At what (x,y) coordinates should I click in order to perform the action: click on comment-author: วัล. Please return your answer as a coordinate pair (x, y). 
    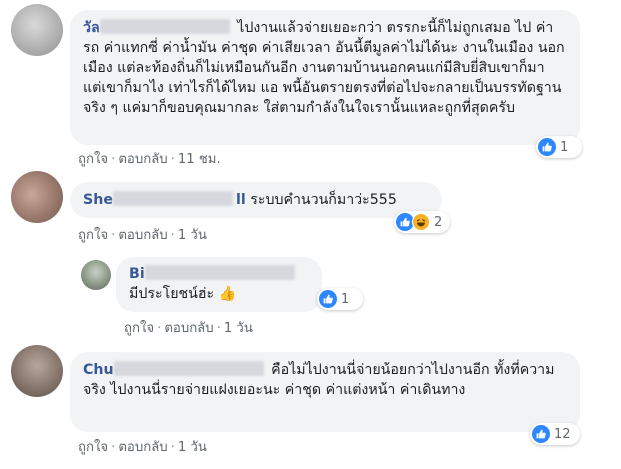
    Looking at the image, I should click on (91, 28).